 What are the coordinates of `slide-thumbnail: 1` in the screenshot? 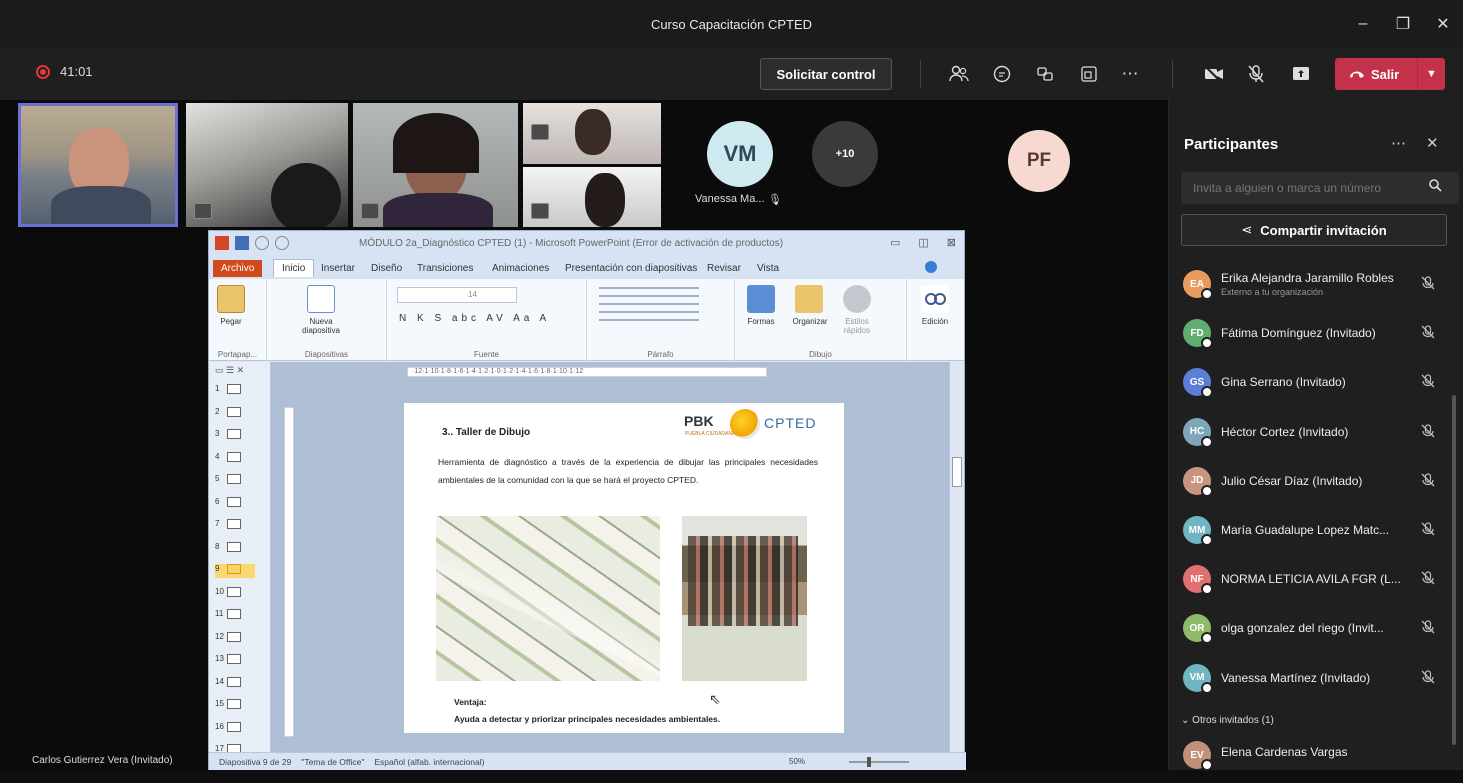 It's located at (235, 391).